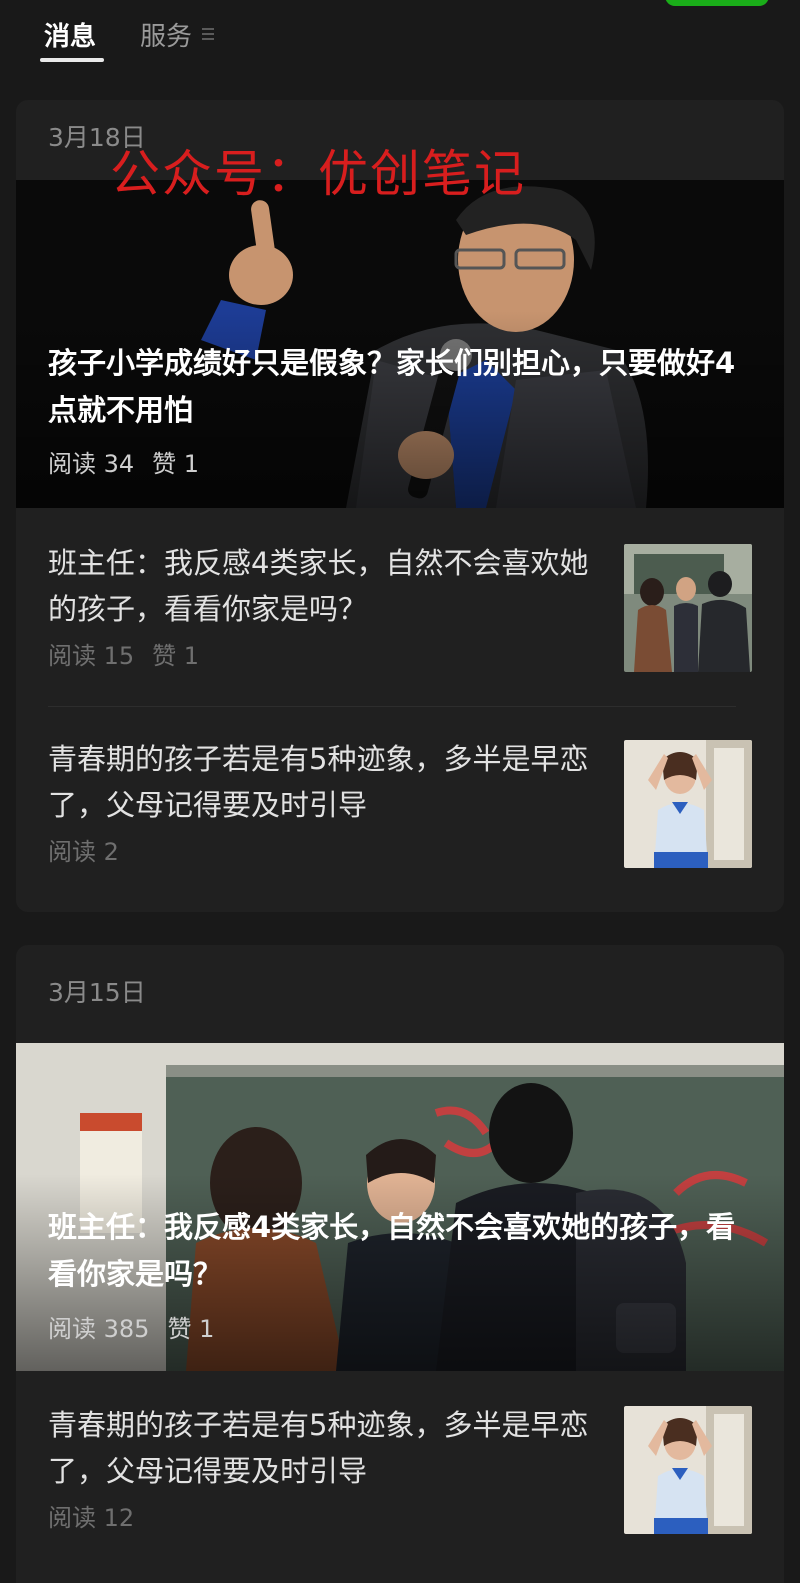  What do you see at coordinates (72, 60) in the screenshot?
I see `active-tab-indicator` at bounding box center [72, 60].